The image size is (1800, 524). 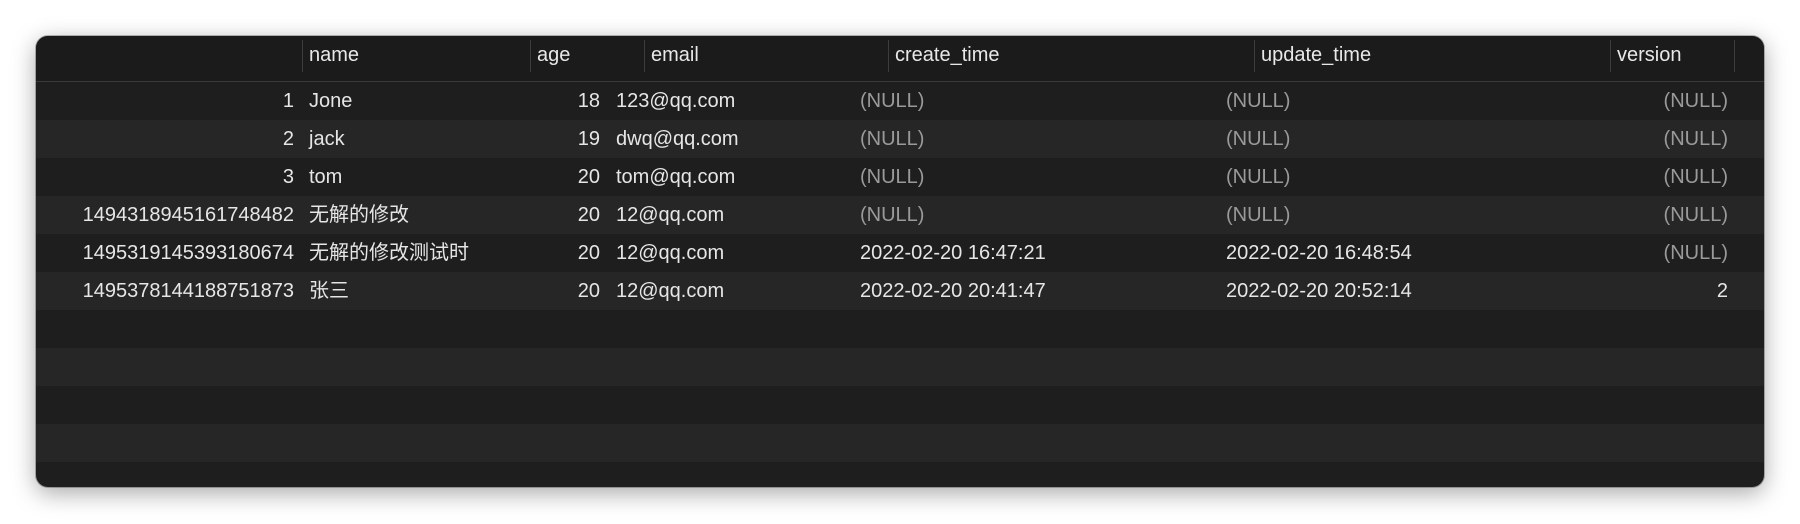 I want to click on cell-email: dwq@qq.com, so click(x=716, y=139).